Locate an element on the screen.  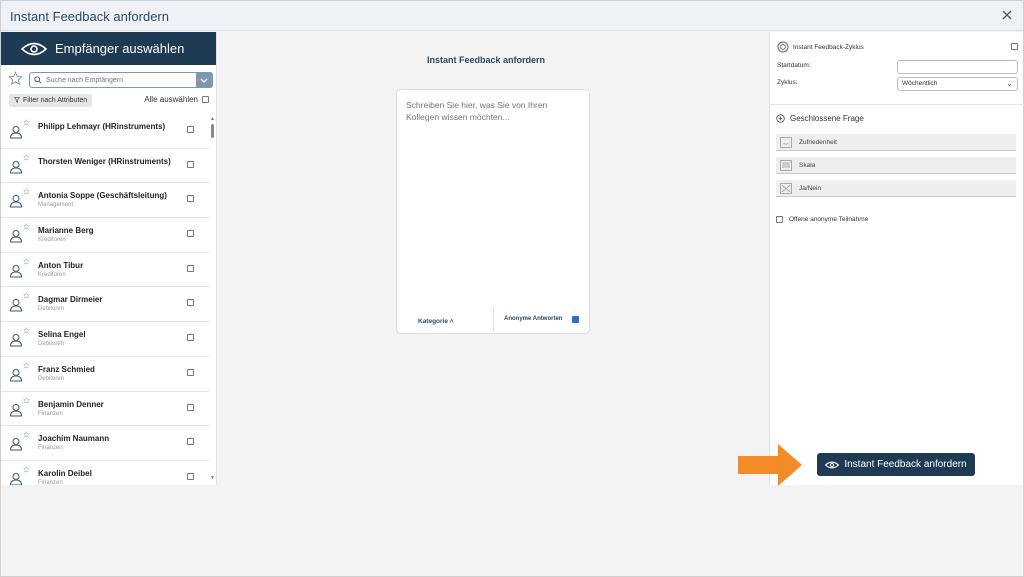
cycle-icon is located at coordinates (783, 47).